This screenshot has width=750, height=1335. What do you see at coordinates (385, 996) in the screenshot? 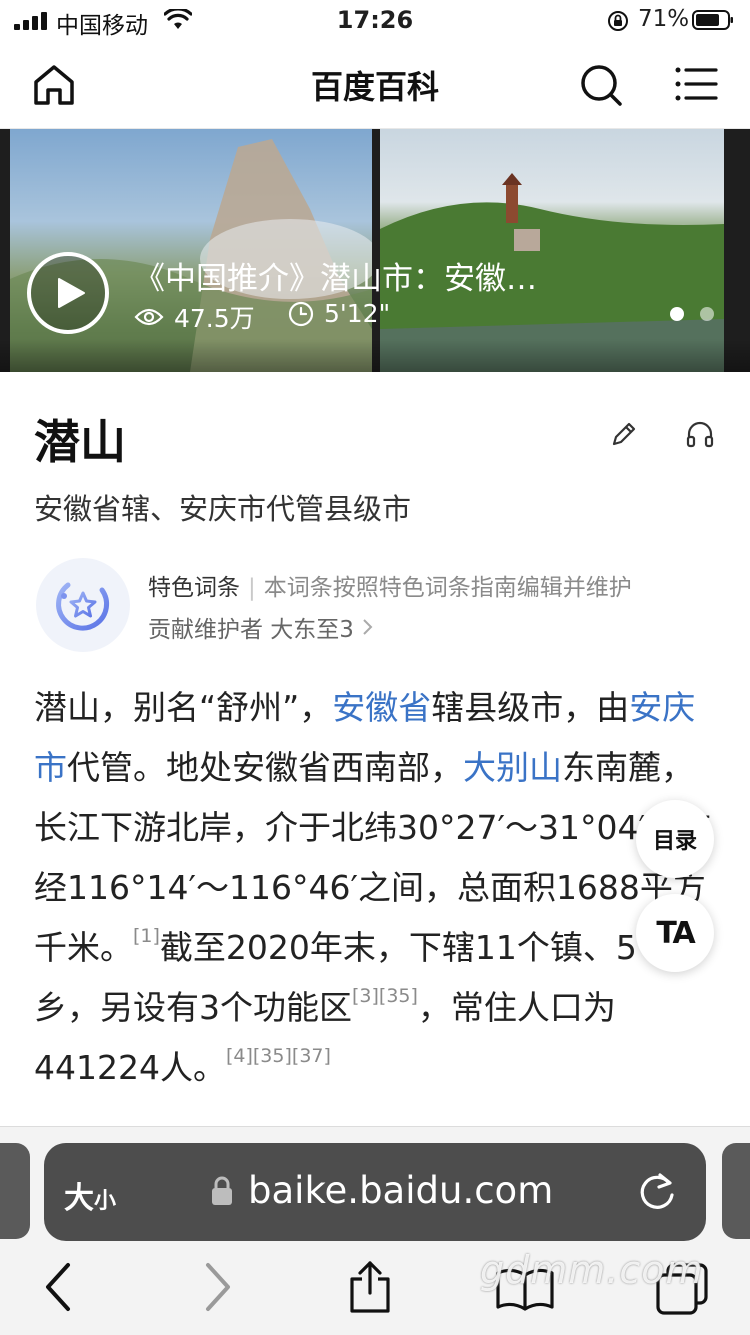
I see `reference-2: [3][35]` at bounding box center [385, 996].